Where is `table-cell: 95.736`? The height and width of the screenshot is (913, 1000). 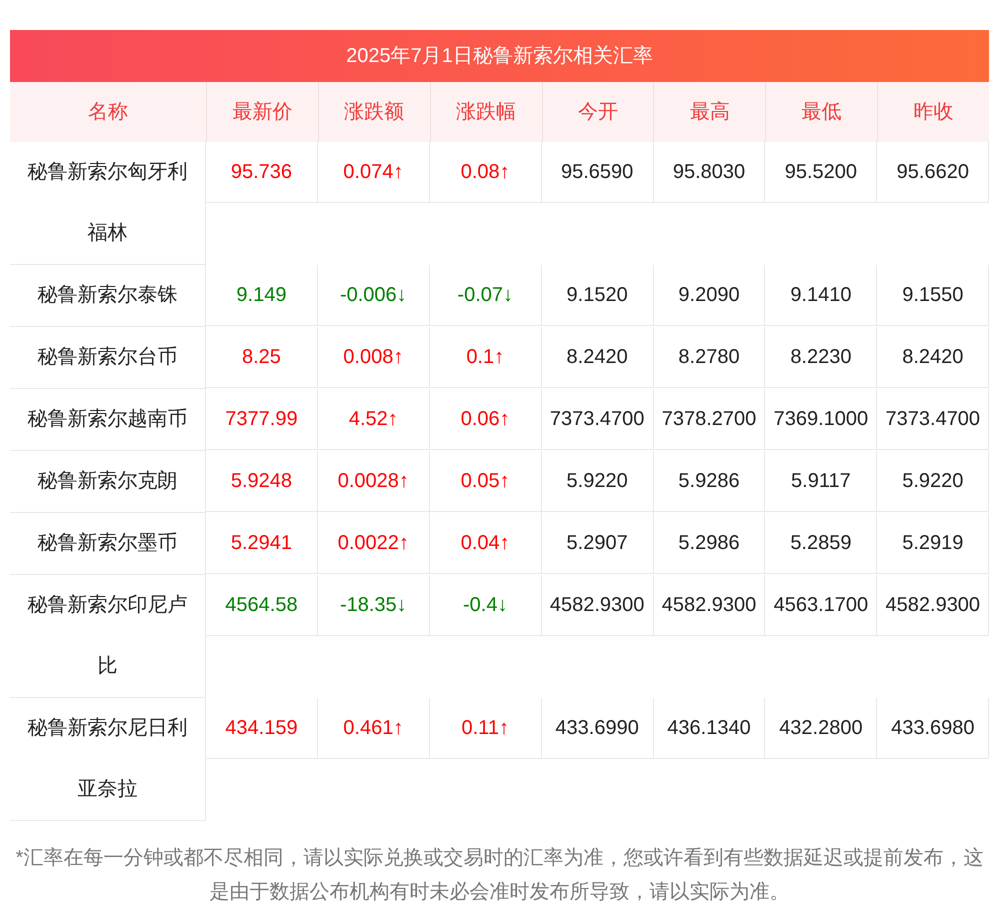 table-cell: 95.736 is located at coordinates (262, 172).